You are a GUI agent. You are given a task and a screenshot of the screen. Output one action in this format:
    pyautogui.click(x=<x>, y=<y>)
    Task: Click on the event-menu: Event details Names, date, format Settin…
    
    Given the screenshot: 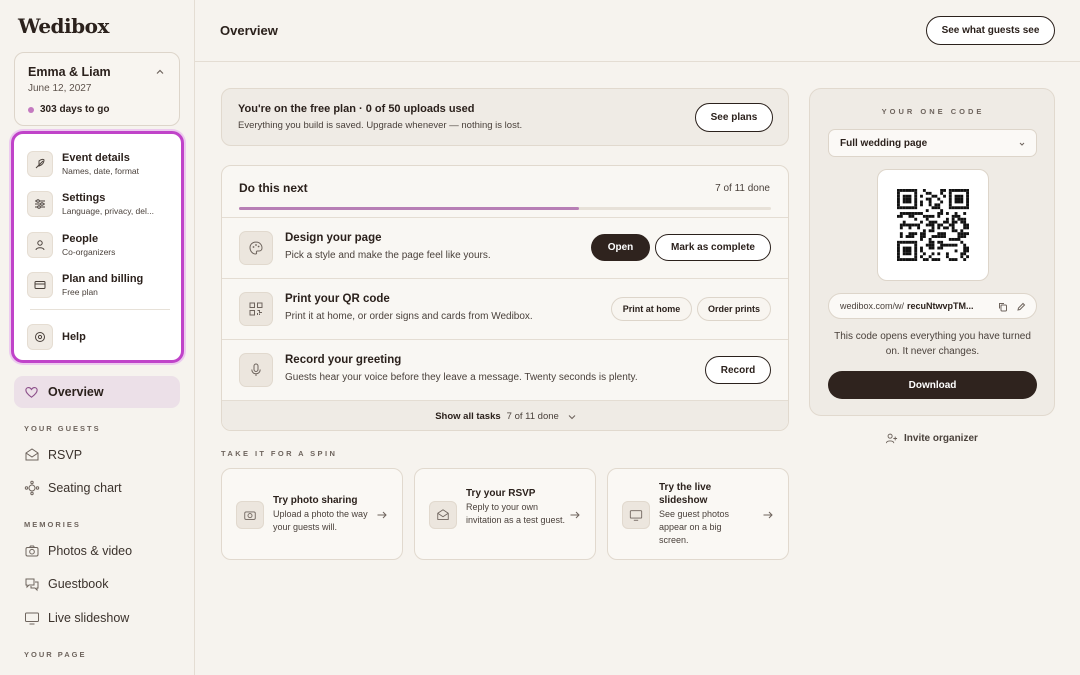 What is the action you would take?
    pyautogui.click(x=97, y=247)
    